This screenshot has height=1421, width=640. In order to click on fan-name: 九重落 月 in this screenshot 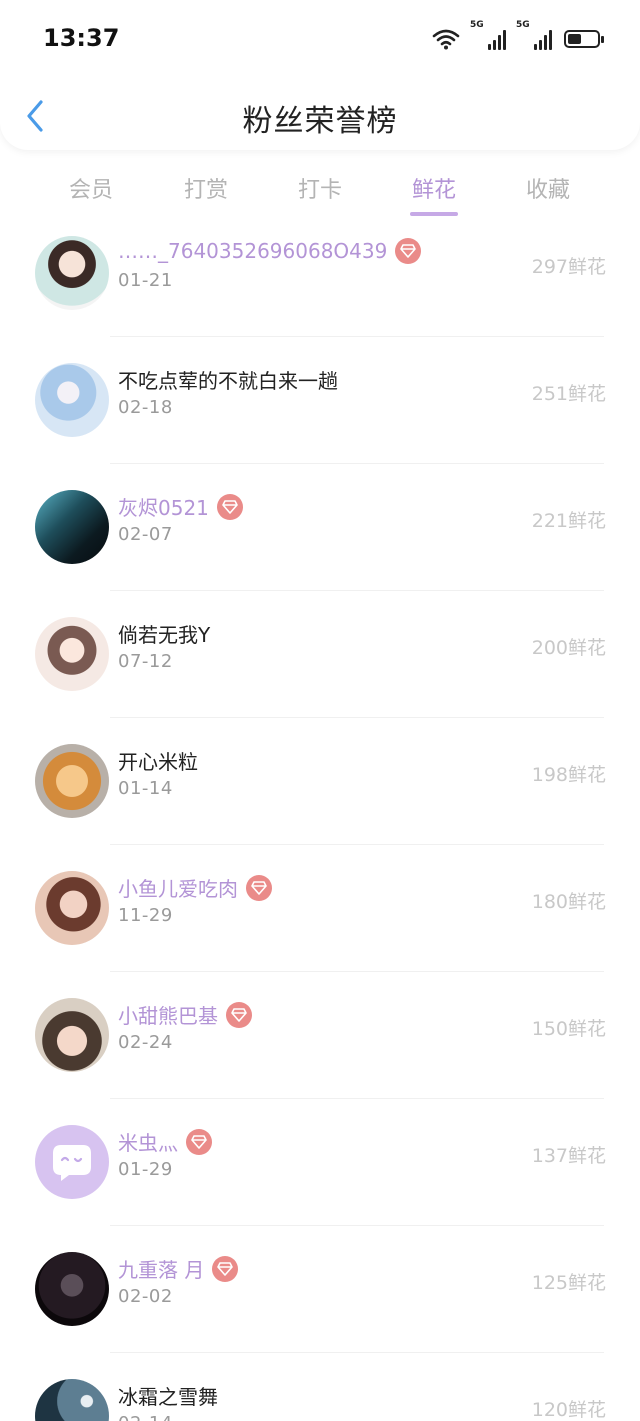, I will do `click(178, 1268)`.